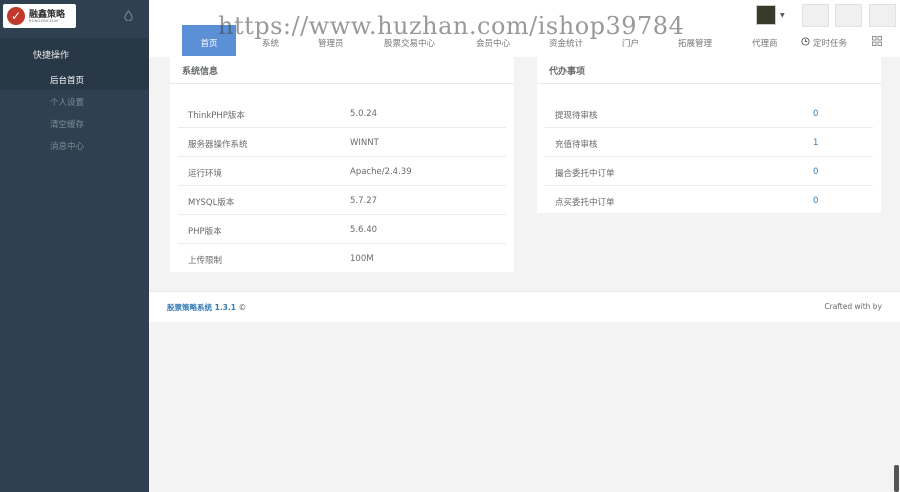  Describe the element at coordinates (524, 306) in the screenshot. I see `footer: 股票策略系统 1.3.1 © Crafted with by` at that location.